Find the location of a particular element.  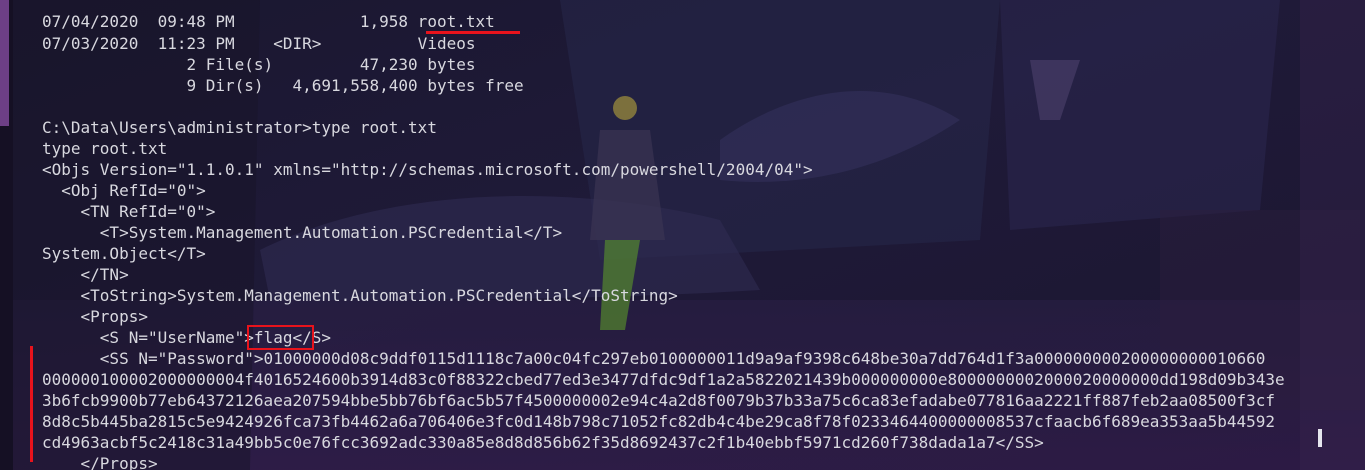

terminal-line: </Props> is located at coordinates (100, 462).